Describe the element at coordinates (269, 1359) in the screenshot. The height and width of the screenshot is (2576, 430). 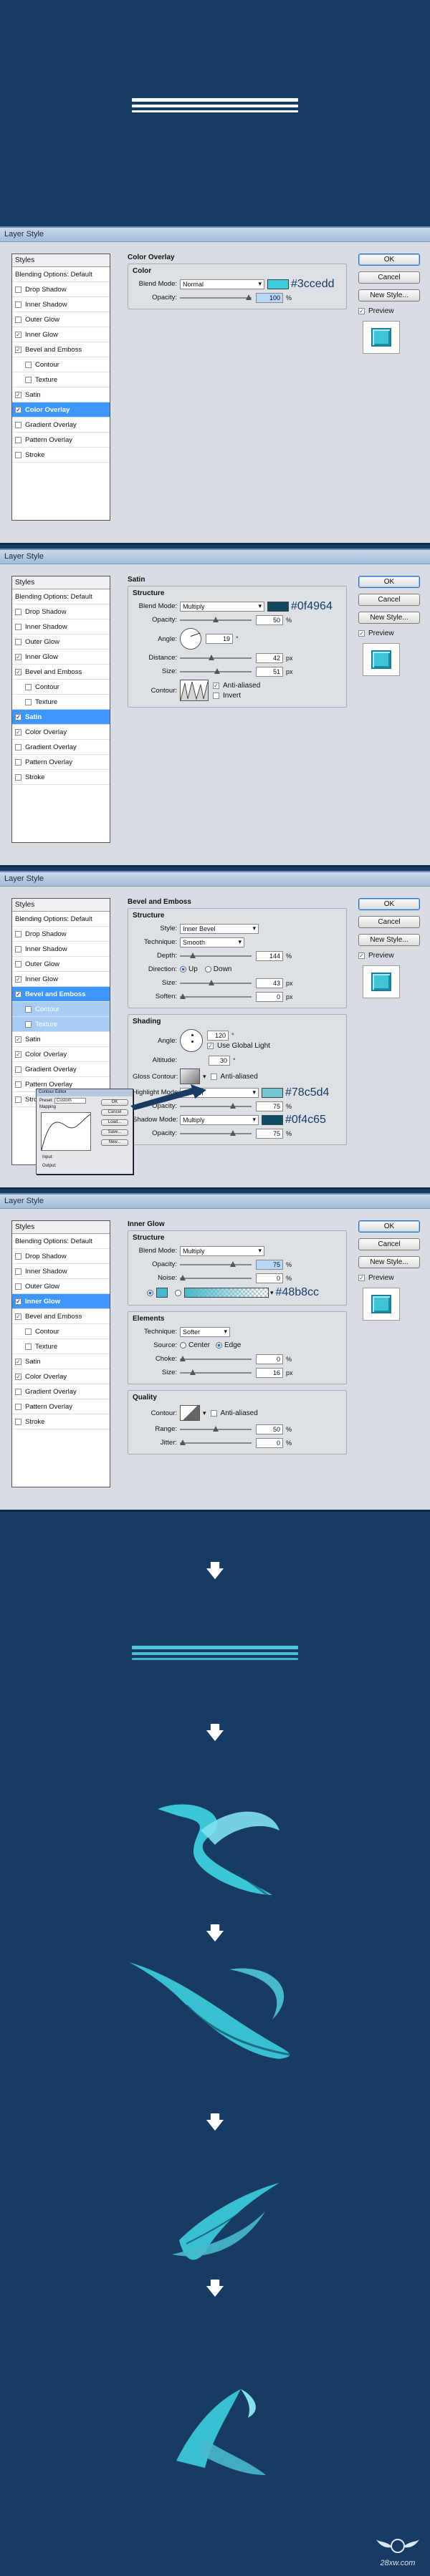
I see `choke-input: 0` at that location.